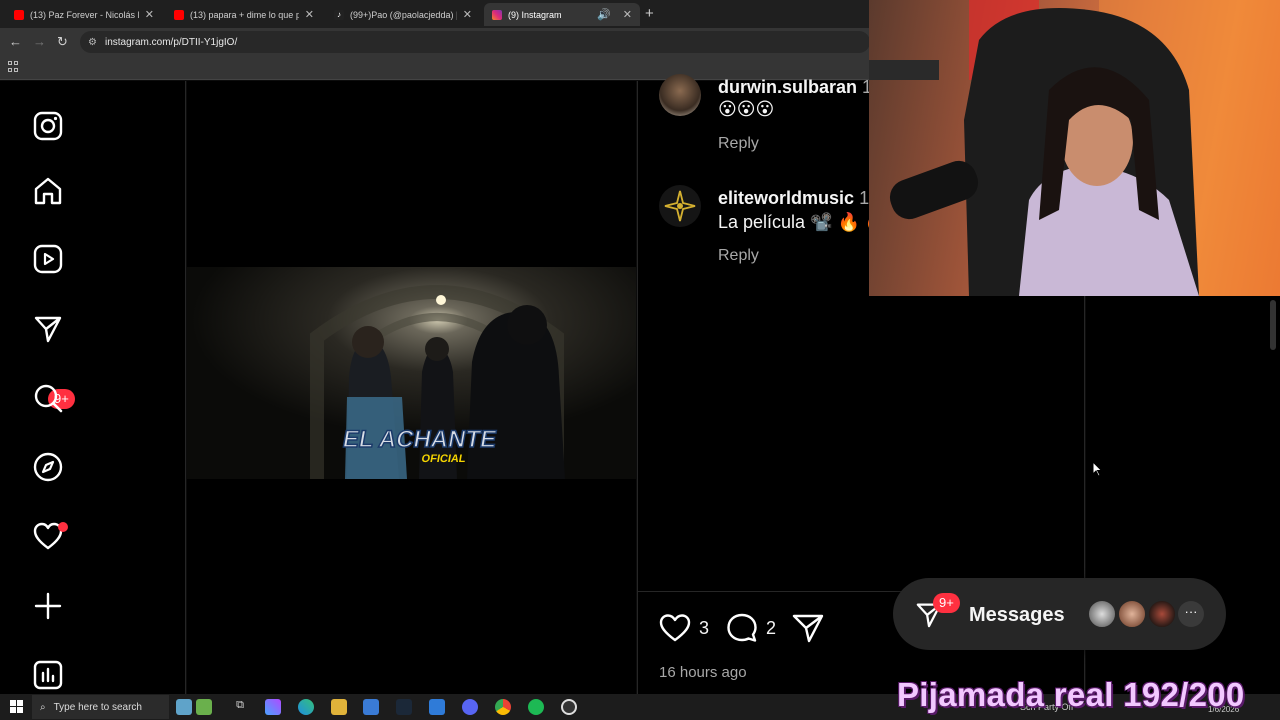  What do you see at coordinates (1191, 614) in the screenshot?
I see `more-icon: ···` at bounding box center [1191, 614].